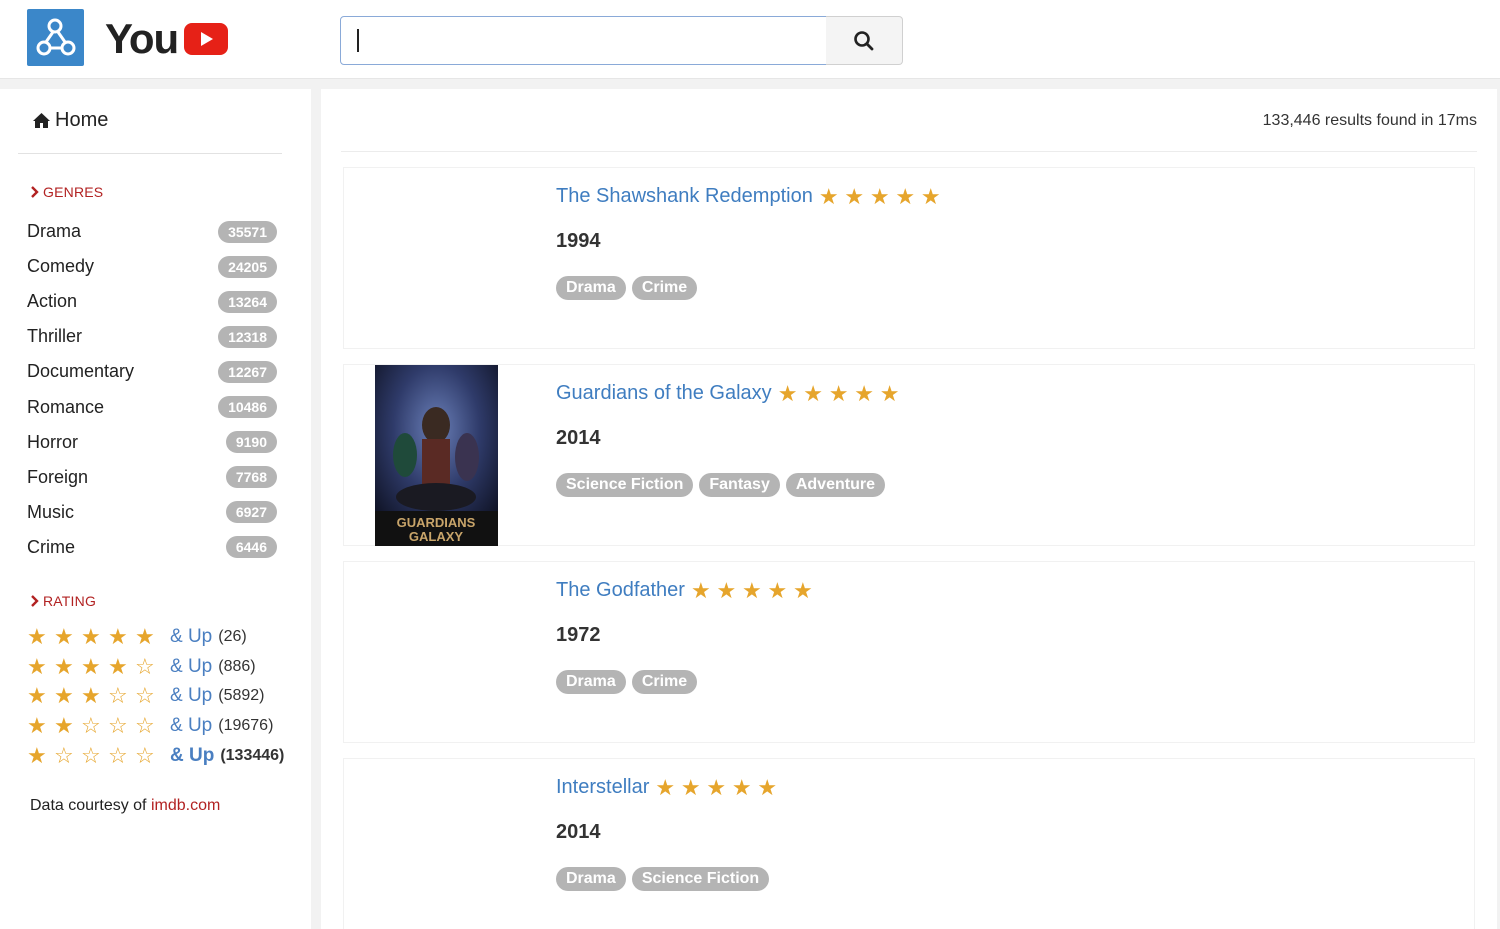  What do you see at coordinates (835, 485) in the screenshot?
I see `genre-tag: Adventure` at bounding box center [835, 485].